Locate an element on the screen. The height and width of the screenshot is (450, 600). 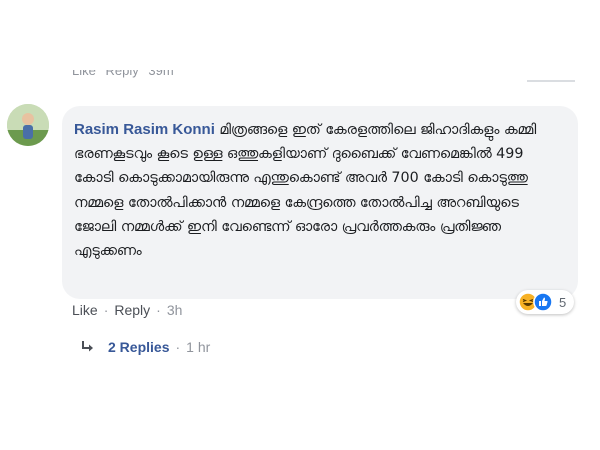
replies-timestamp: 1 hr is located at coordinates (198, 347).